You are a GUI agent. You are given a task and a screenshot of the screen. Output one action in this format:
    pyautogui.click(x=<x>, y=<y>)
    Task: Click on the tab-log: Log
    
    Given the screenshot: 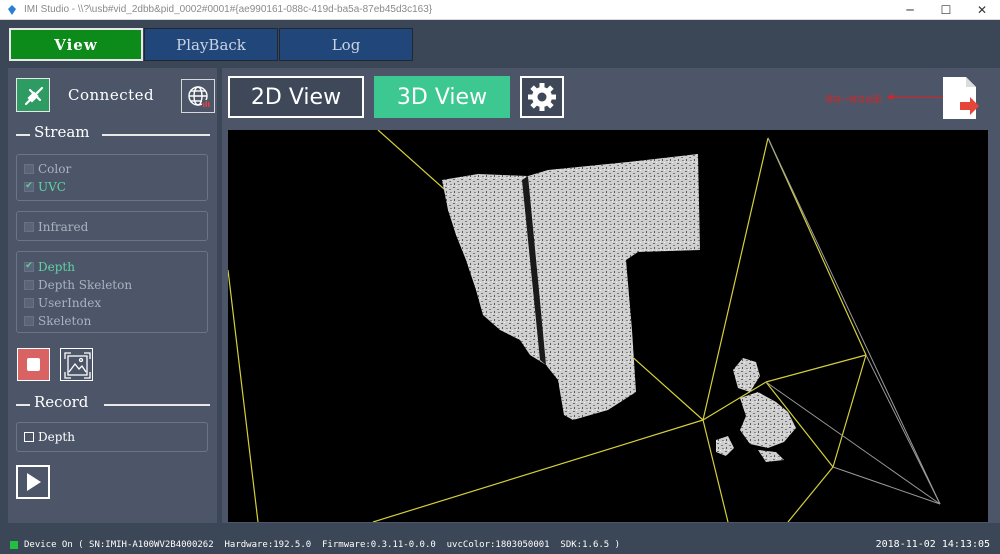 What is the action you would take?
    pyautogui.click(x=346, y=44)
    